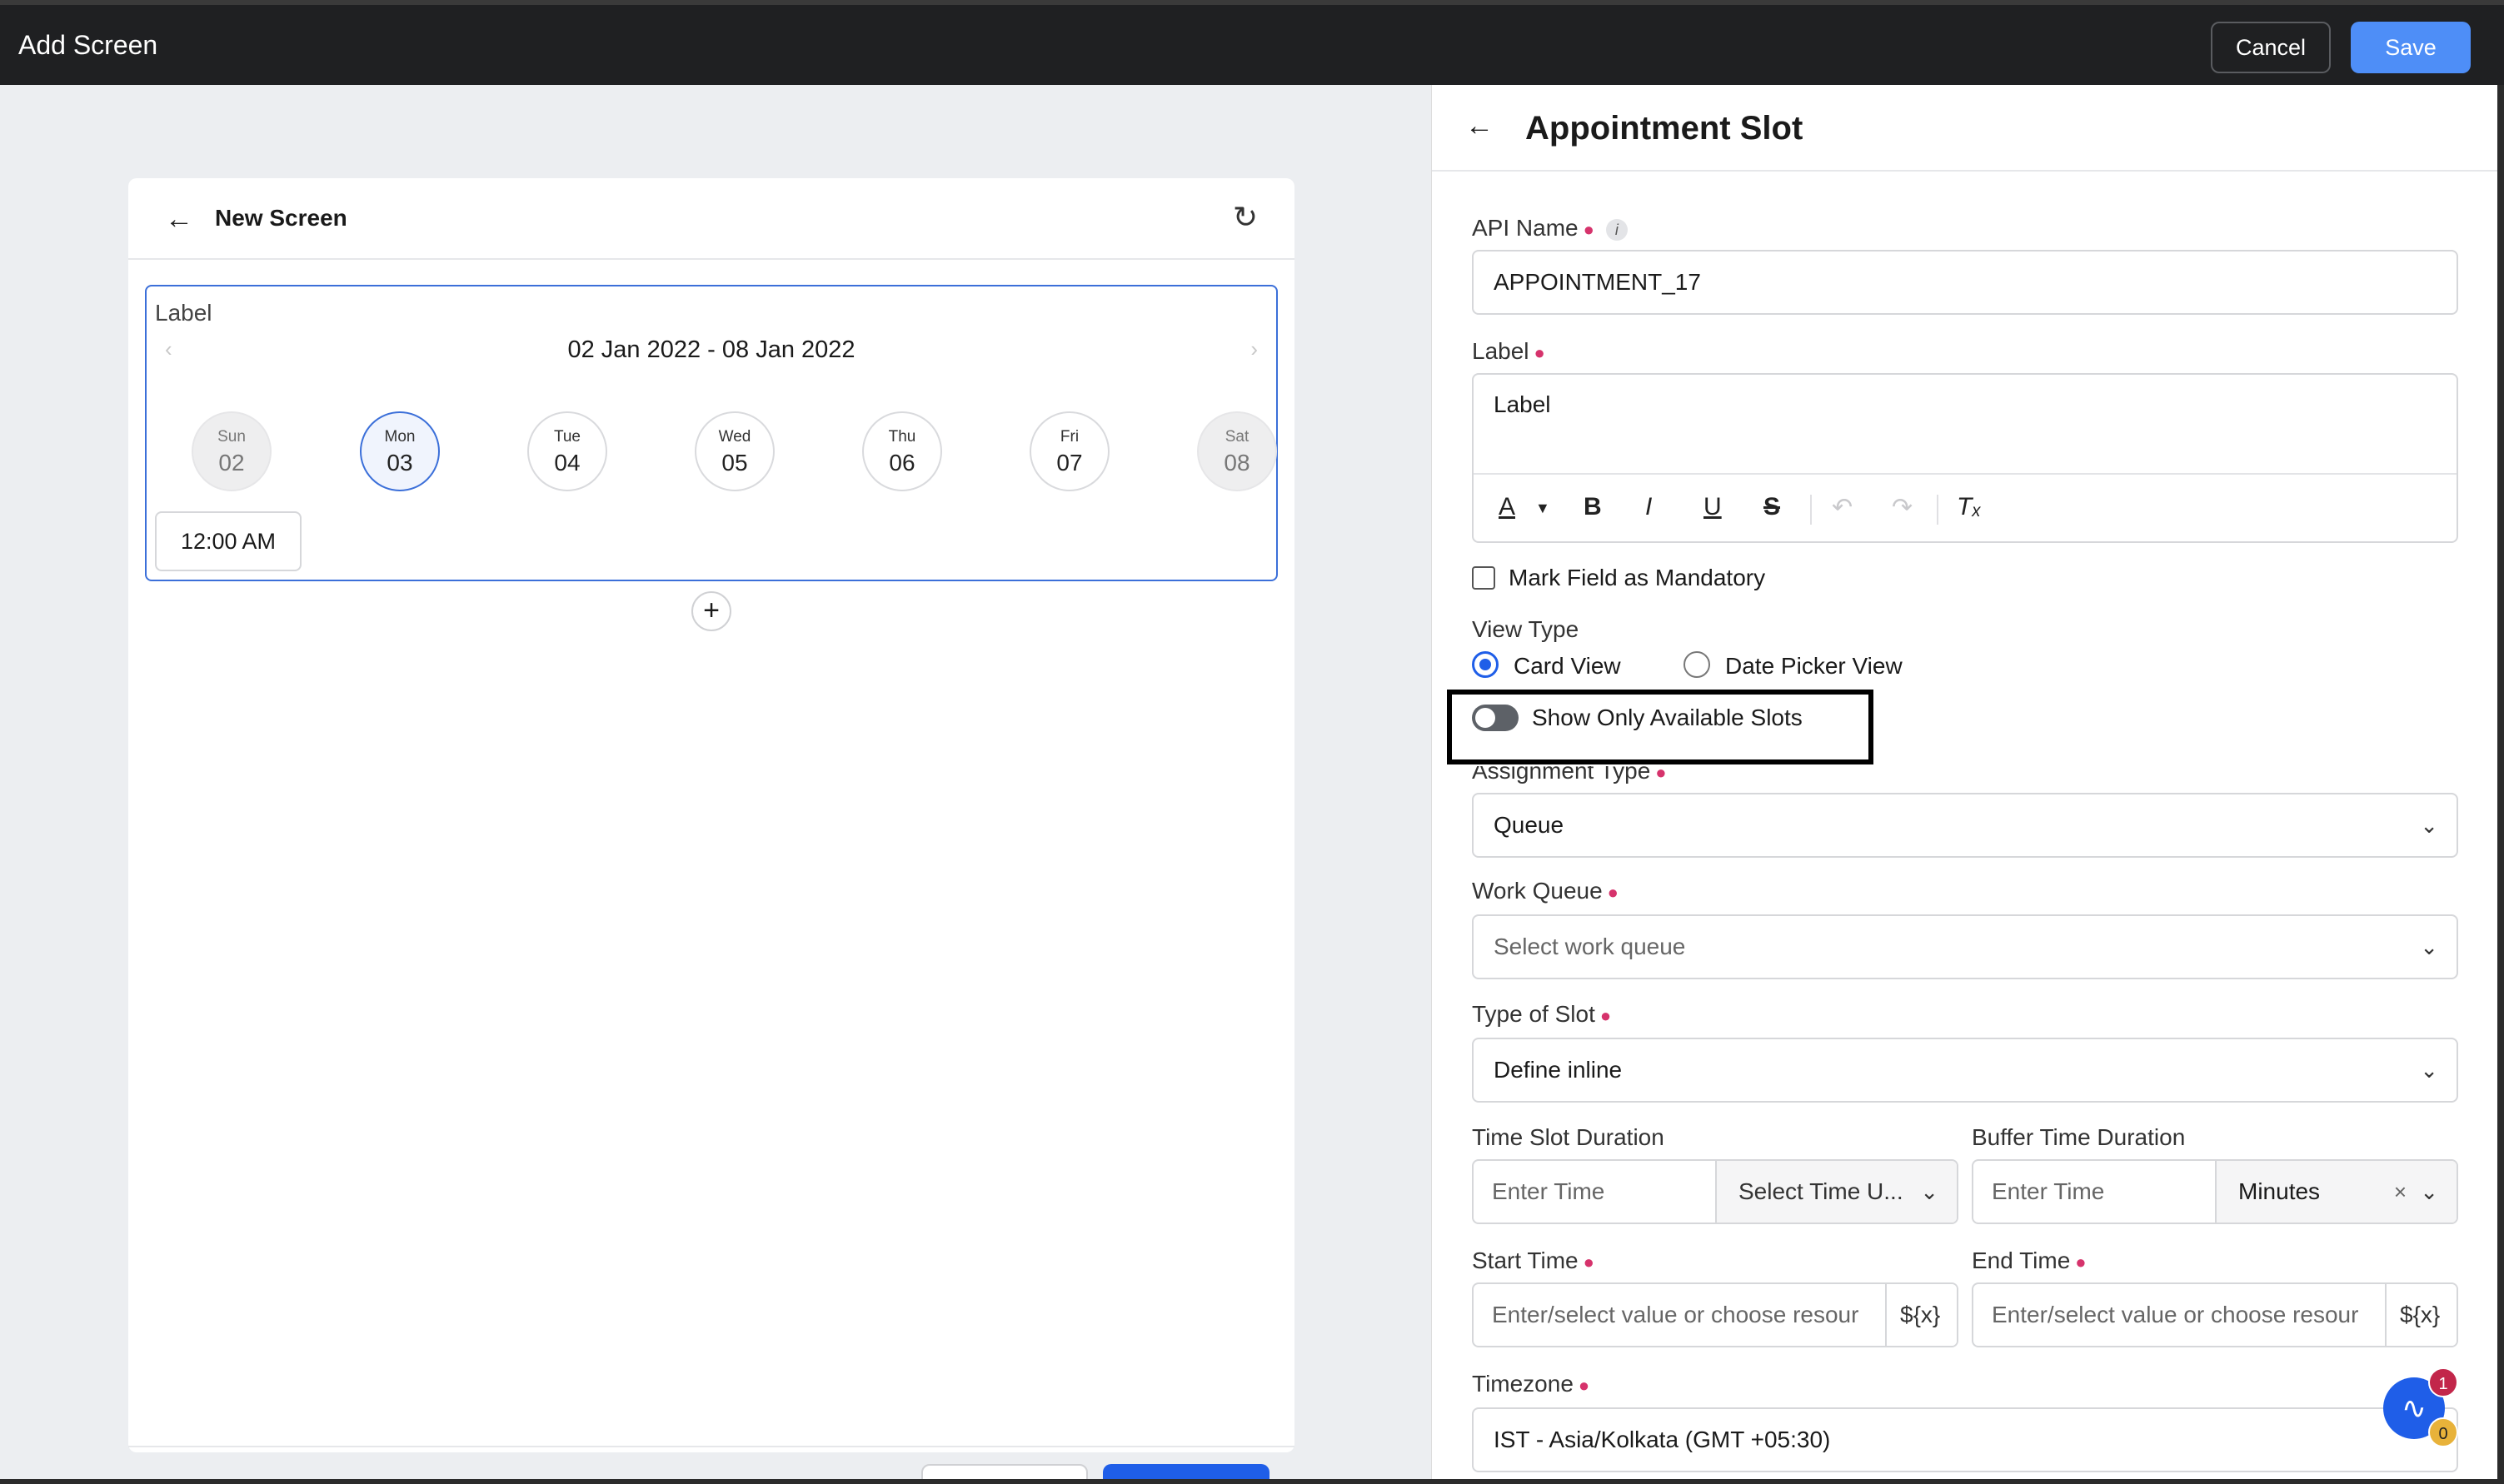 Image resolution: width=2504 pixels, height=1484 pixels. What do you see at coordinates (1903, 507) in the screenshot?
I see `redo-icon: ↷` at bounding box center [1903, 507].